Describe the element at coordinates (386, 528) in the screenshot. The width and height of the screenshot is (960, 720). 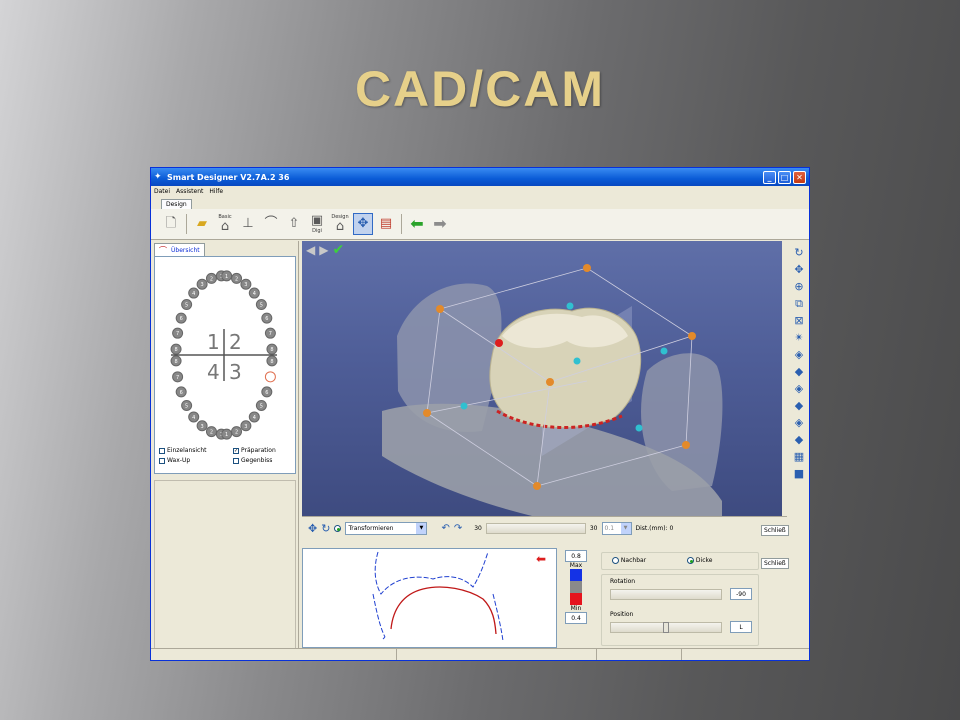
I see `mode-select: Transformieren ▼` at that location.